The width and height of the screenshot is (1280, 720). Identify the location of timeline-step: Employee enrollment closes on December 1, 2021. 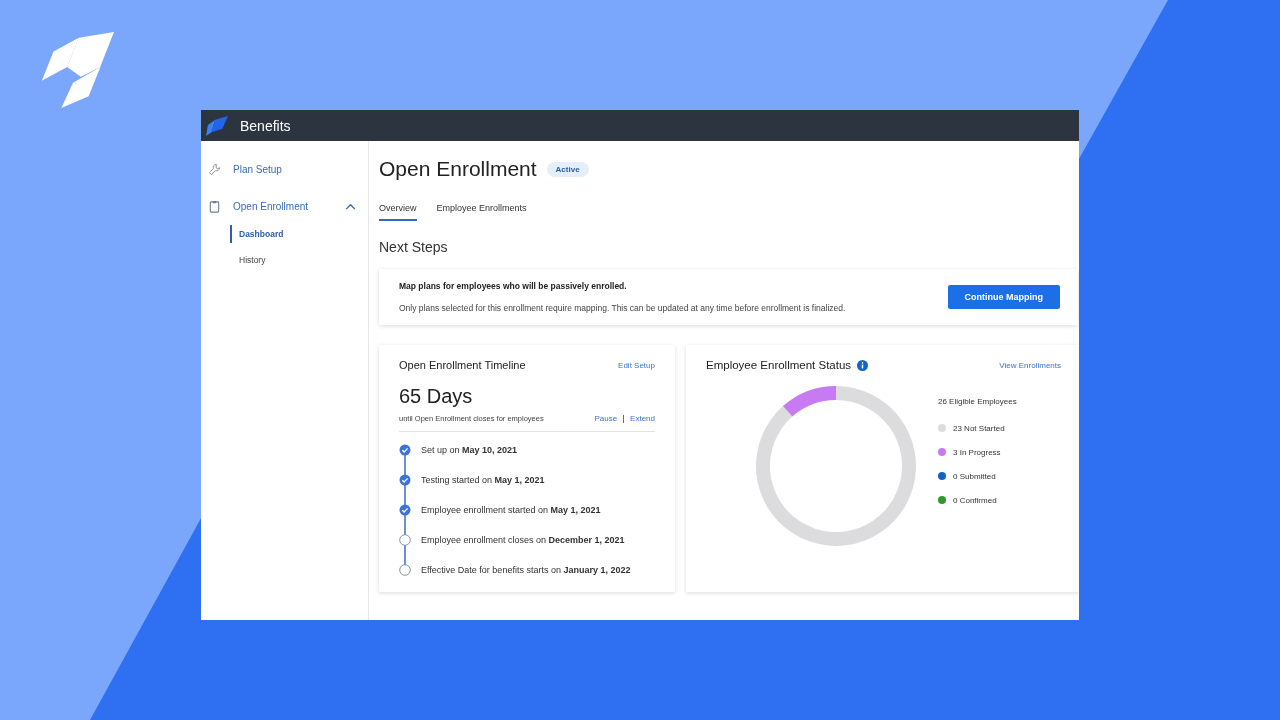
(523, 540).